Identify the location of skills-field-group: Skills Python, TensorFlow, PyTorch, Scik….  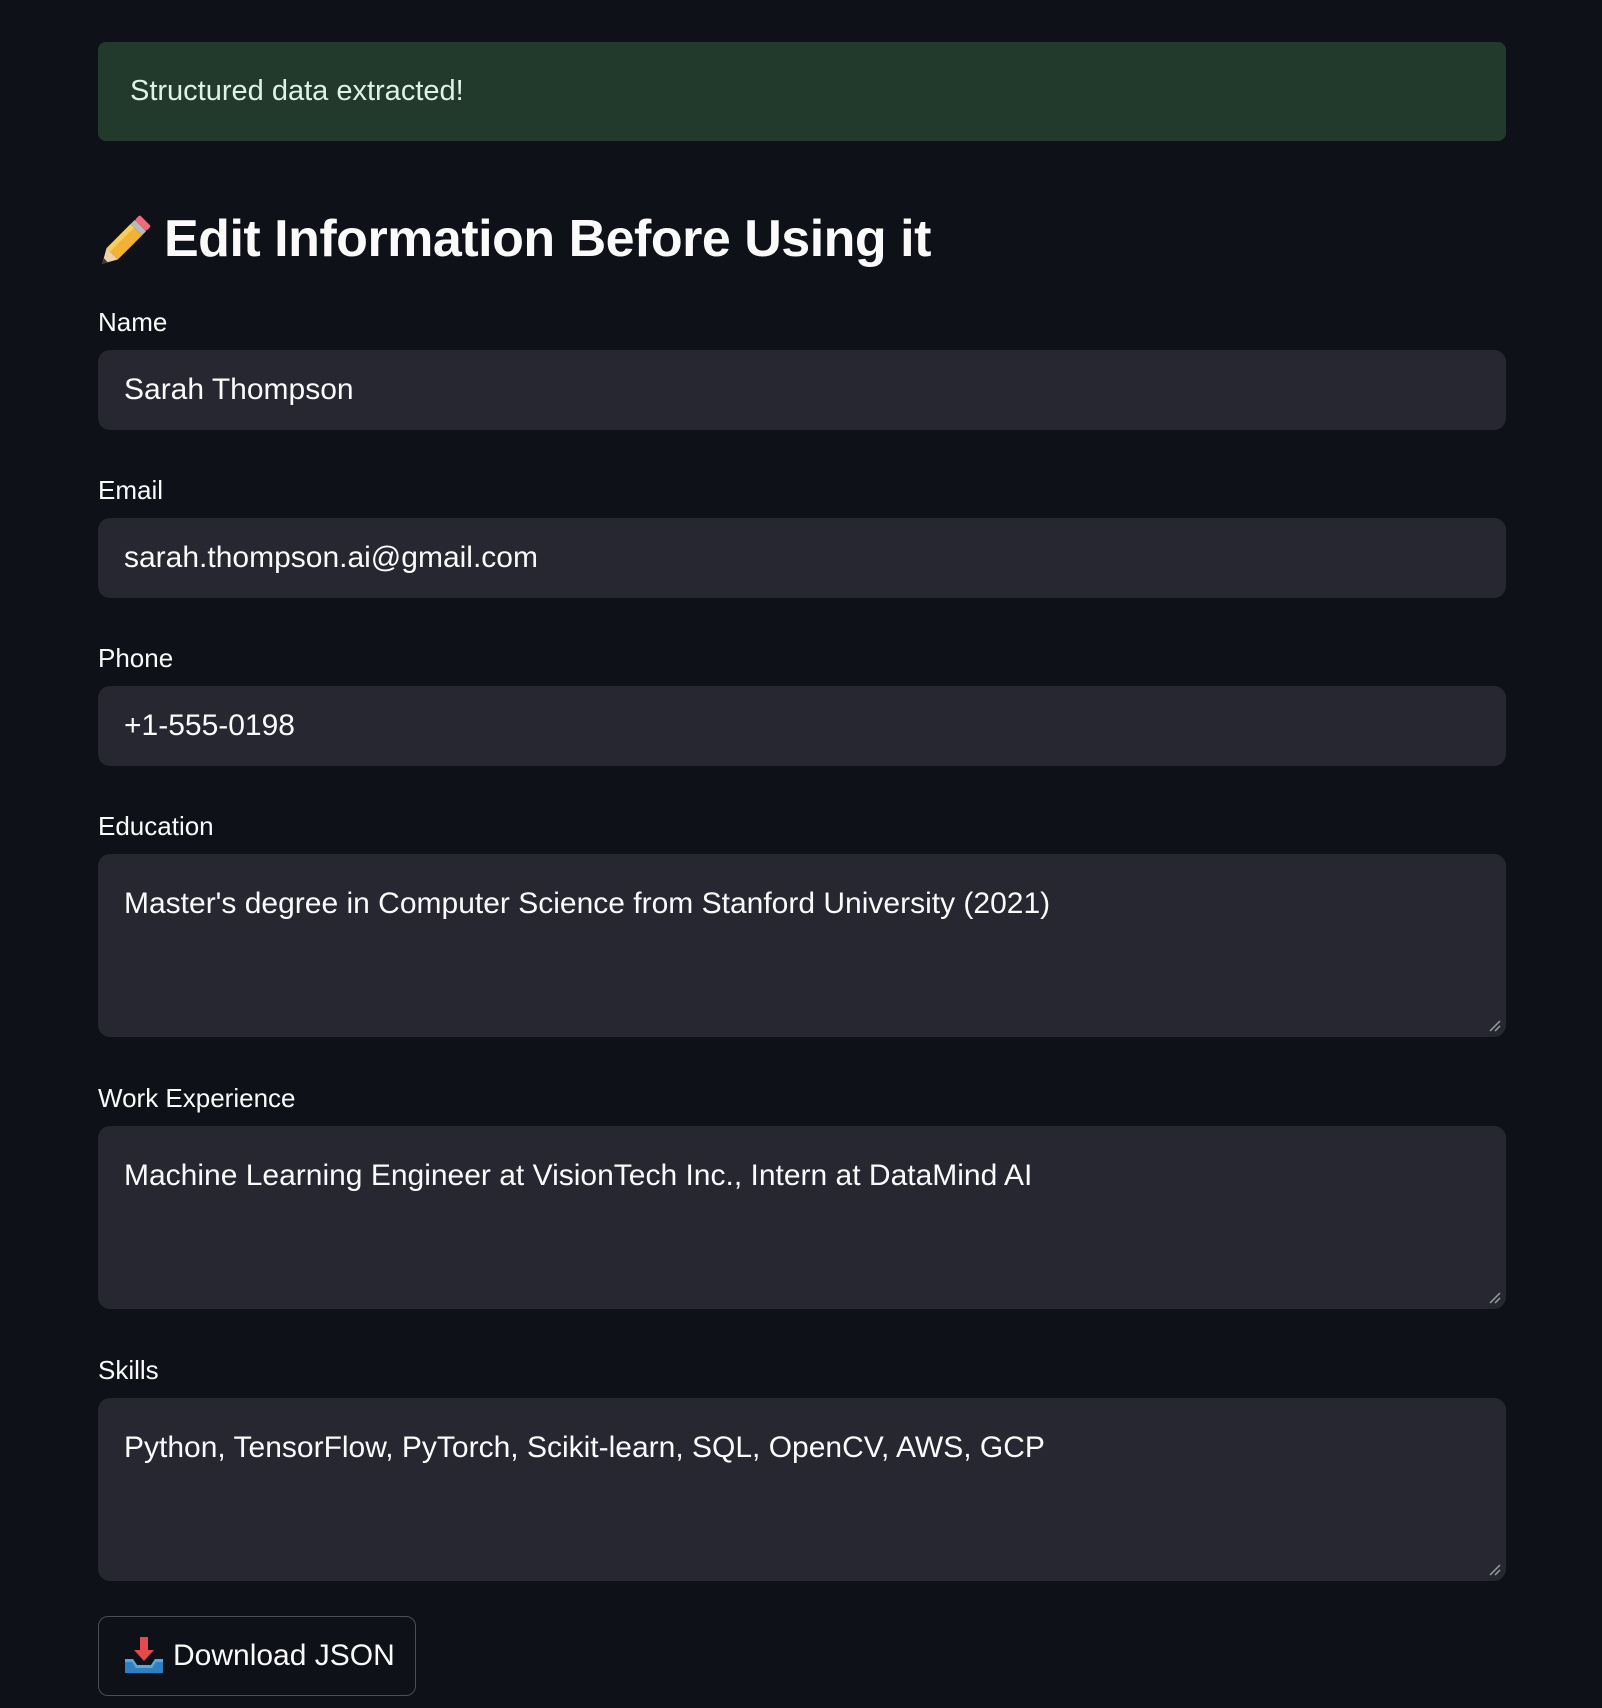
(802, 1466).